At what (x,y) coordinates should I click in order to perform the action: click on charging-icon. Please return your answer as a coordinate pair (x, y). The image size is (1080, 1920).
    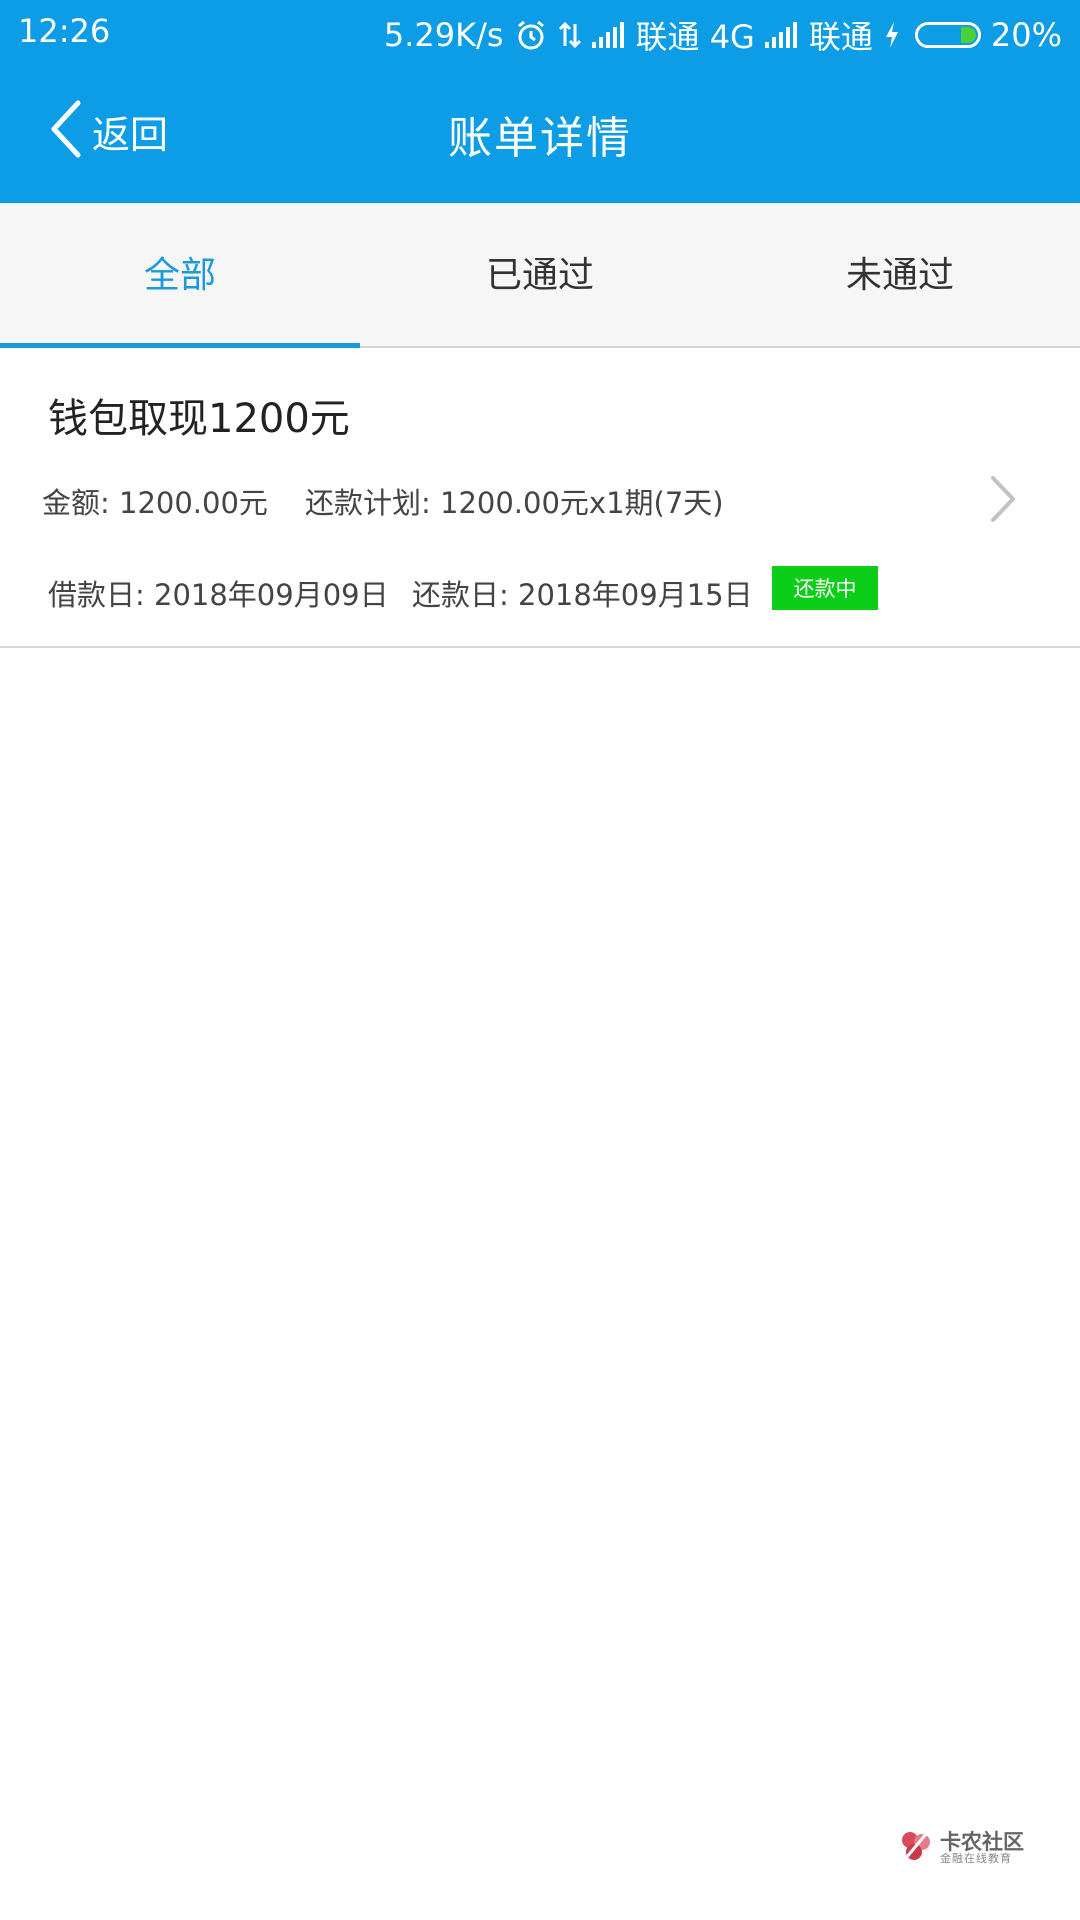
    Looking at the image, I should click on (892, 35).